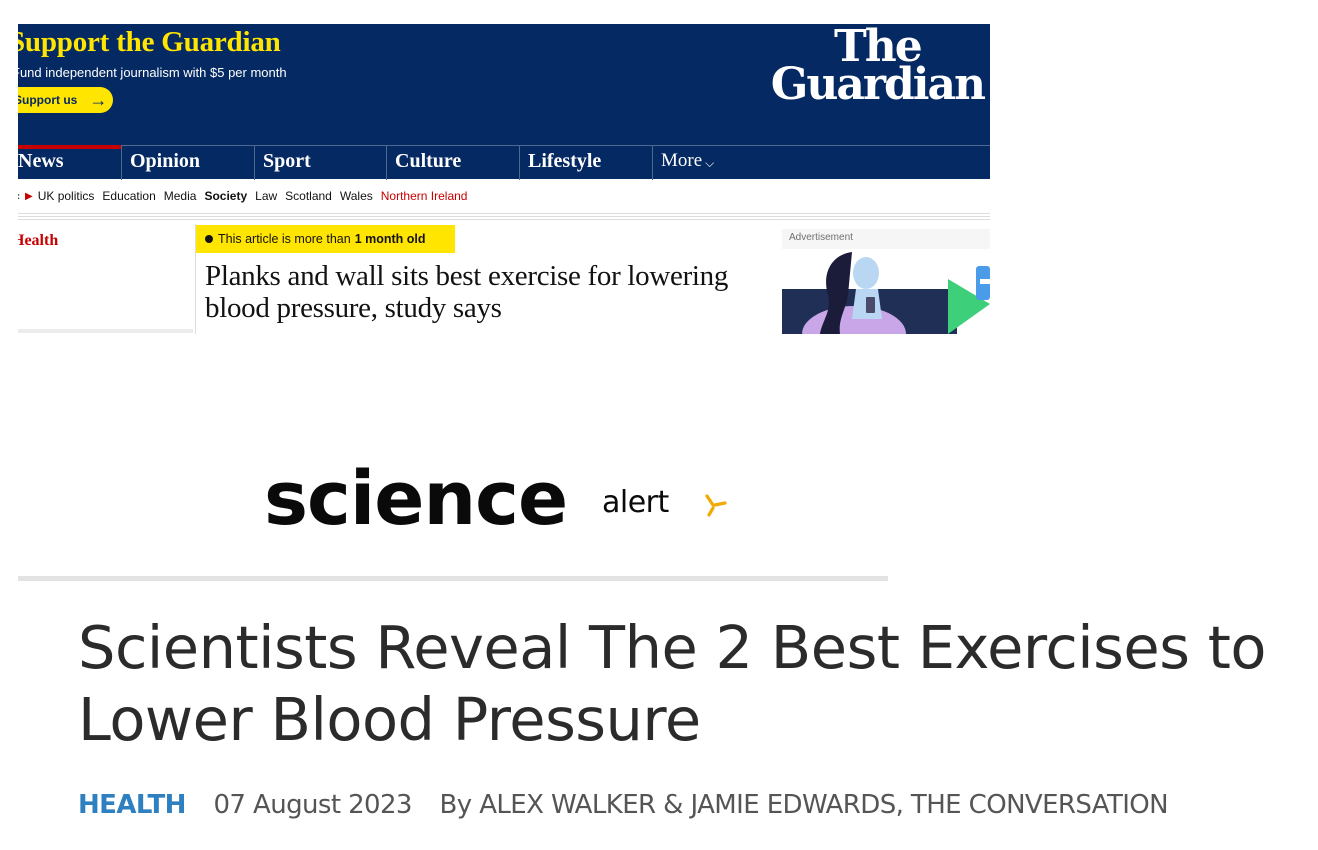 The height and width of the screenshot is (850, 1318). What do you see at coordinates (886, 239) in the screenshot?
I see `advertisement-label: Advertisement` at bounding box center [886, 239].